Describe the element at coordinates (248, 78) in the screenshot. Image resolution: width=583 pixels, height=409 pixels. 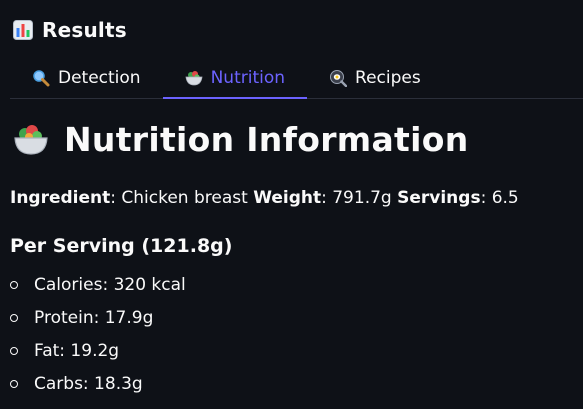
I see `tab-nutrition-label: Nutrition` at that location.